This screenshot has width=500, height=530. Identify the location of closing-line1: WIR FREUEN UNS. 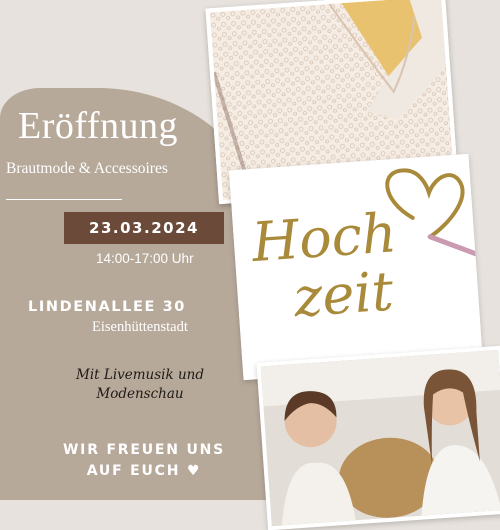
(144, 450).